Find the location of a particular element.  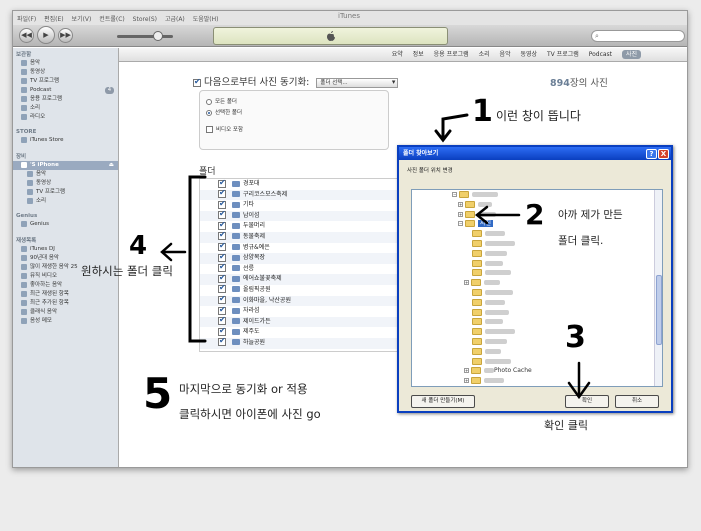

menu-view: 보기(V) is located at coordinates (82, 19).